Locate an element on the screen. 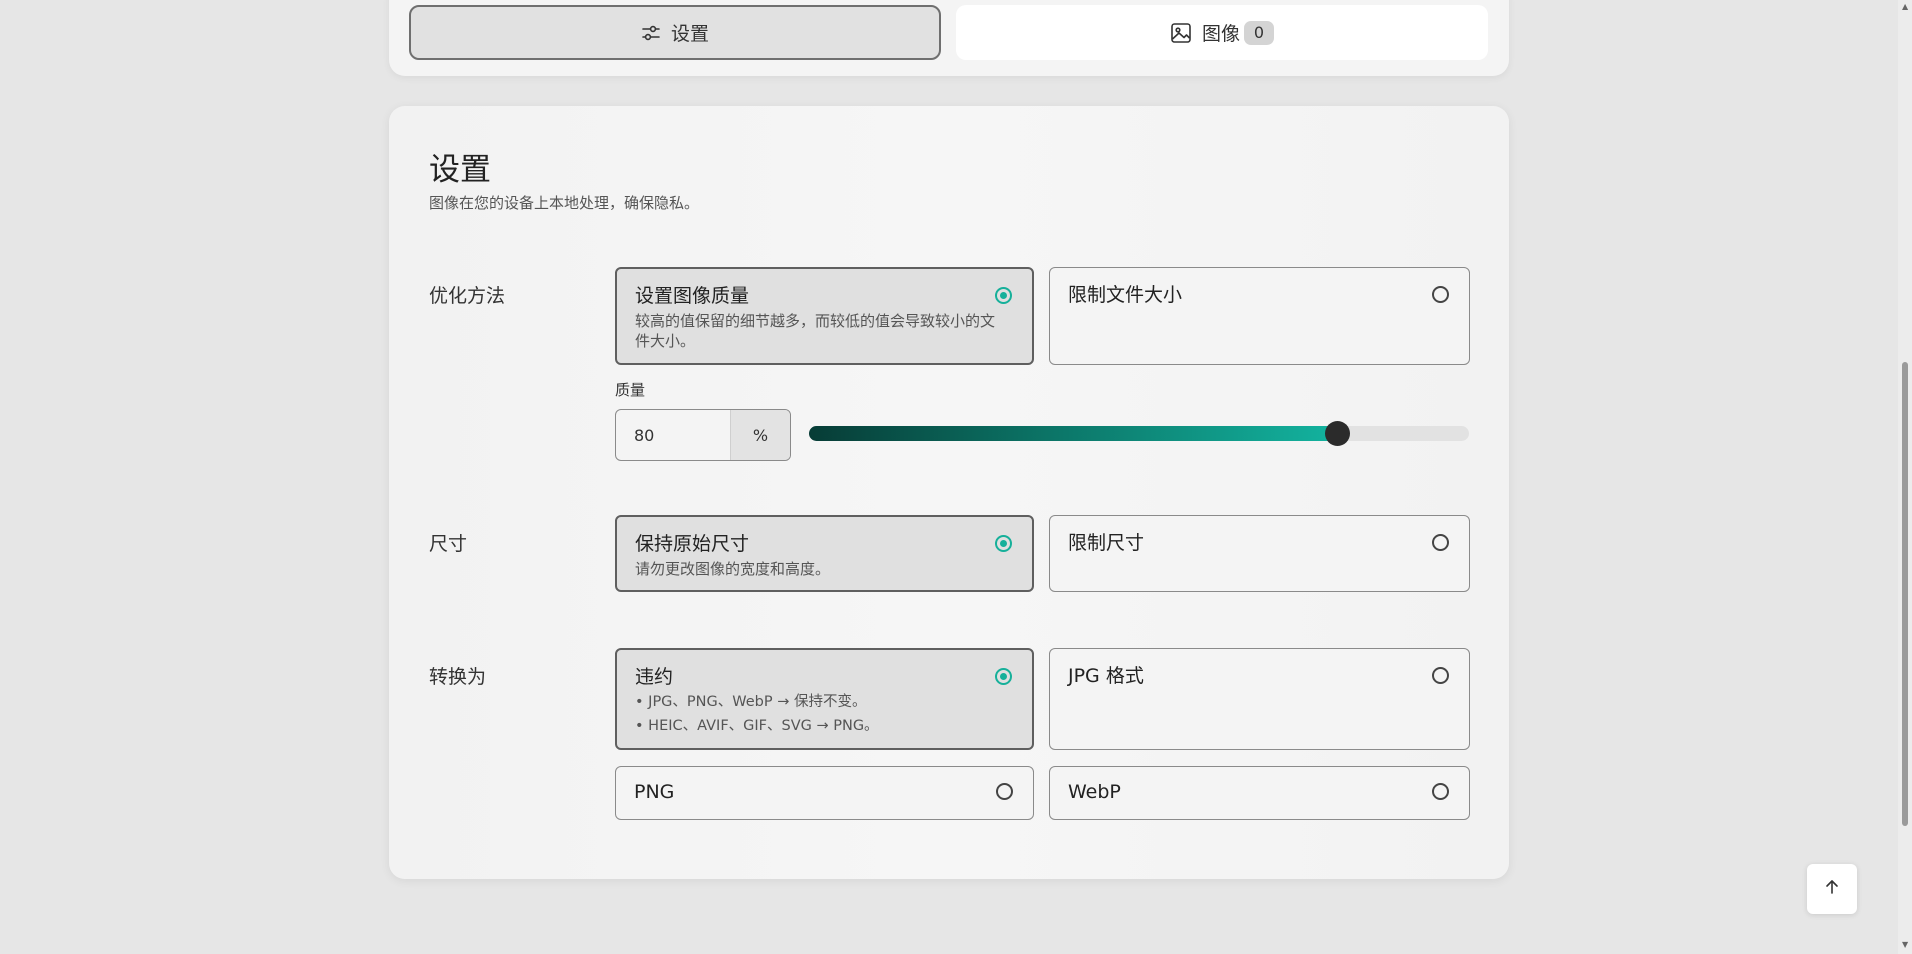  quality-label: 质量 is located at coordinates (630, 390).